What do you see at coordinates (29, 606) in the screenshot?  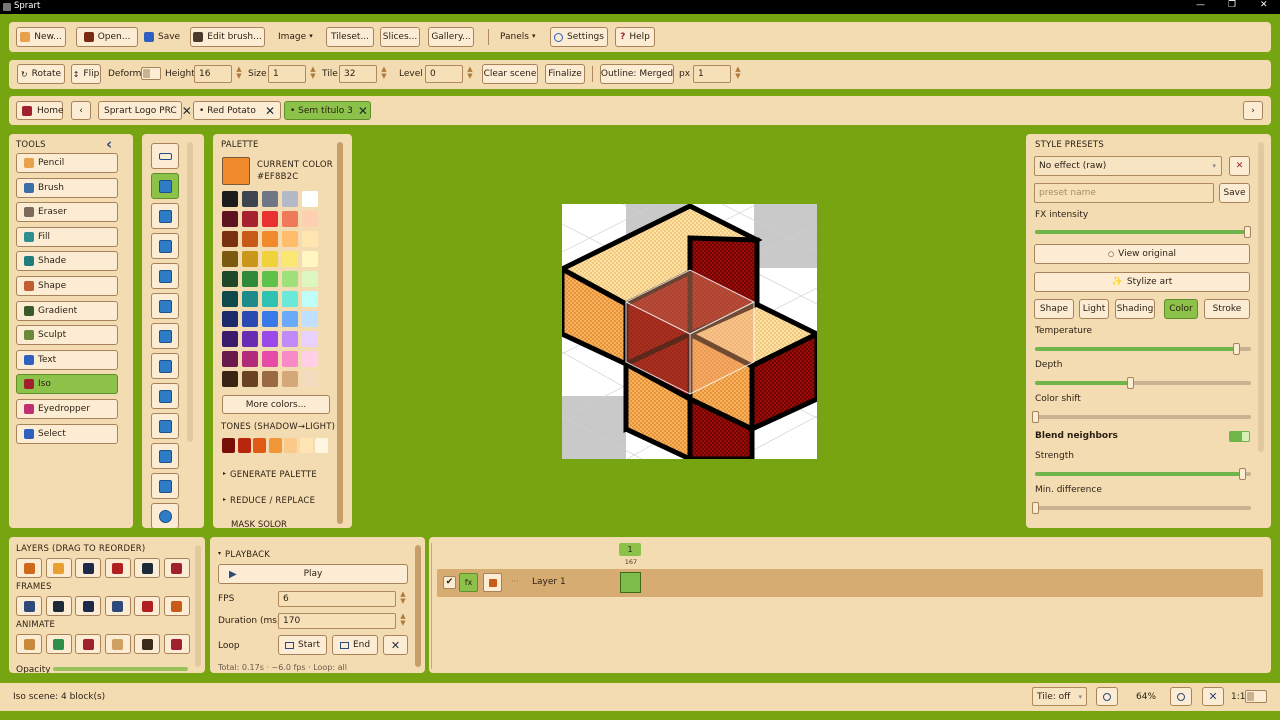 I see `add-frame-button` at bounding box center [29, 606].